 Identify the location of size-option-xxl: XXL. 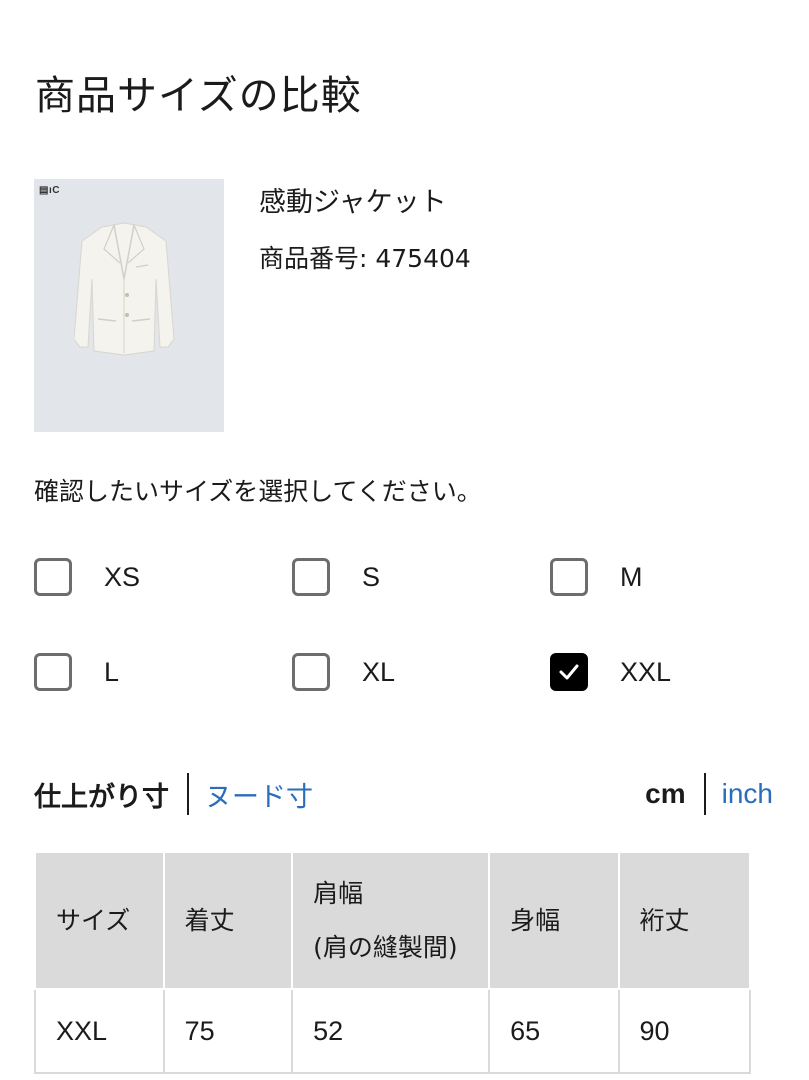
(610, 672).